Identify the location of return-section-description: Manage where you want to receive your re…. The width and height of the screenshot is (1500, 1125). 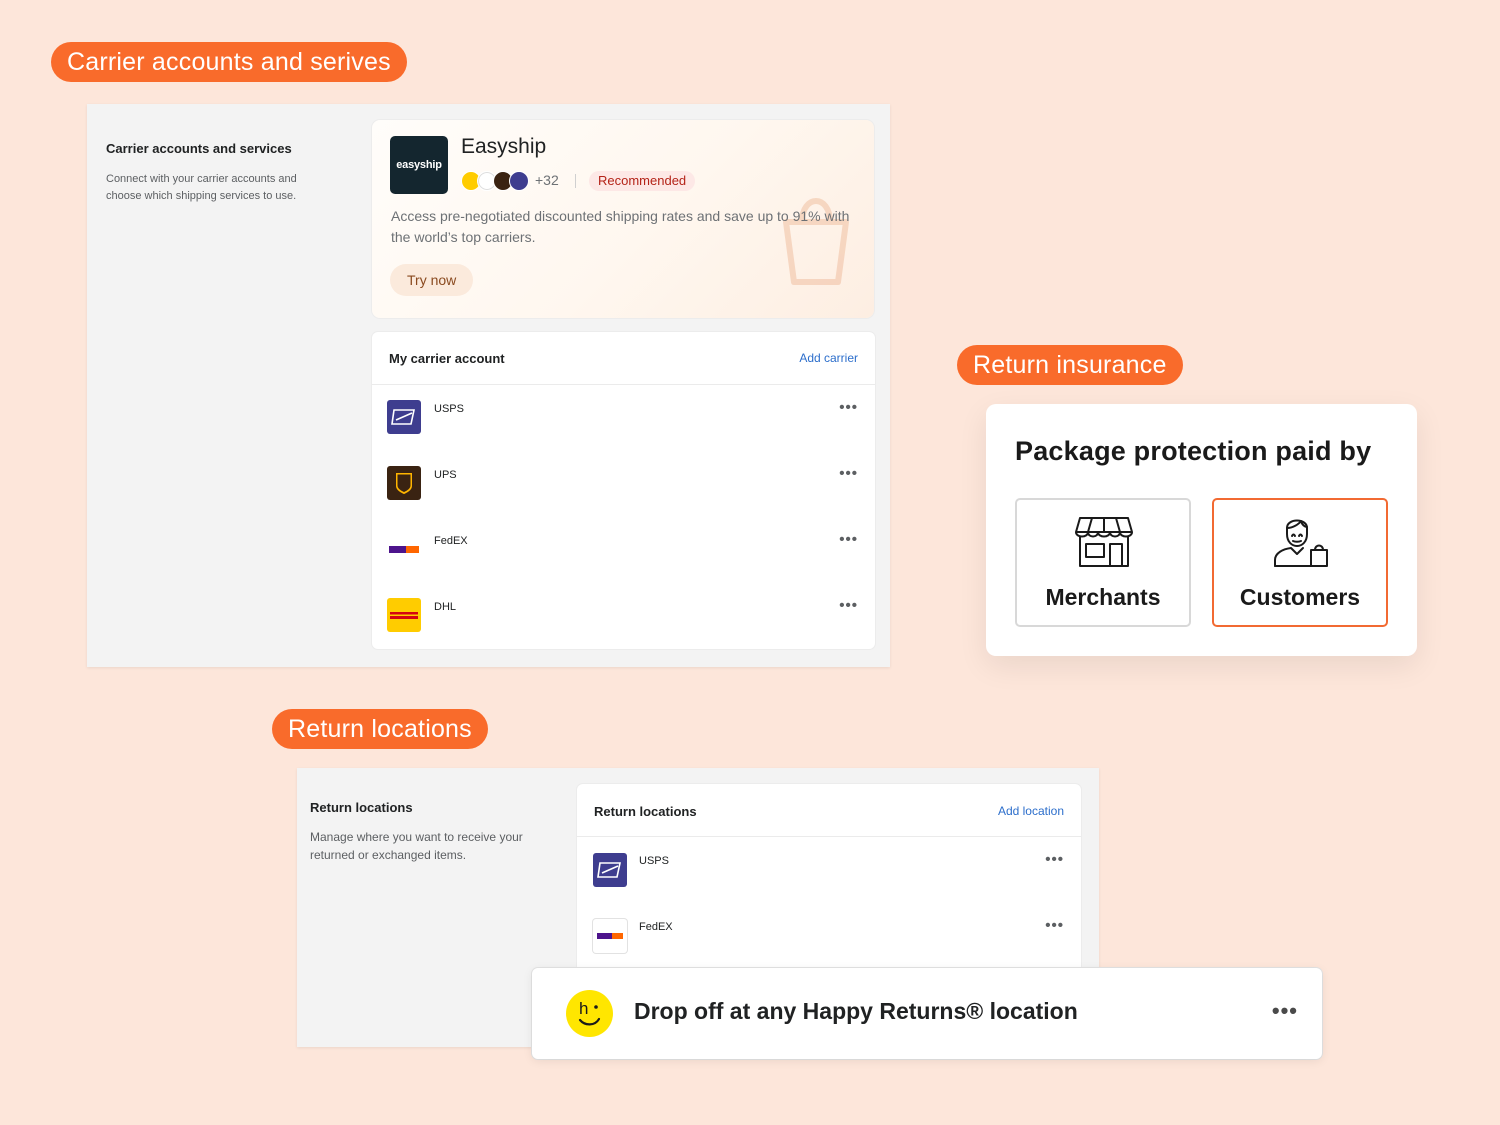
(416, 846).